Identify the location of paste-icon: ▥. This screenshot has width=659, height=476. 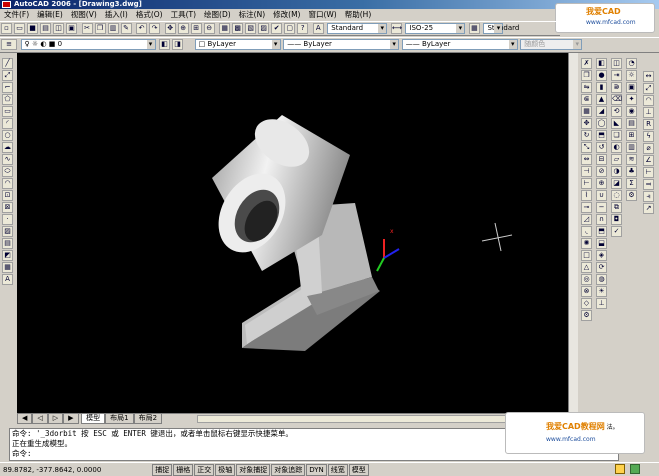
(113, 28).